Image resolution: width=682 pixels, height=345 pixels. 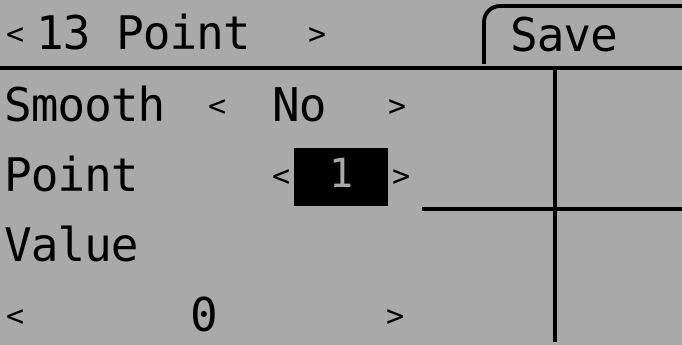 I want to click on smooth-next-arrow: >, so click(x=397, y=107).